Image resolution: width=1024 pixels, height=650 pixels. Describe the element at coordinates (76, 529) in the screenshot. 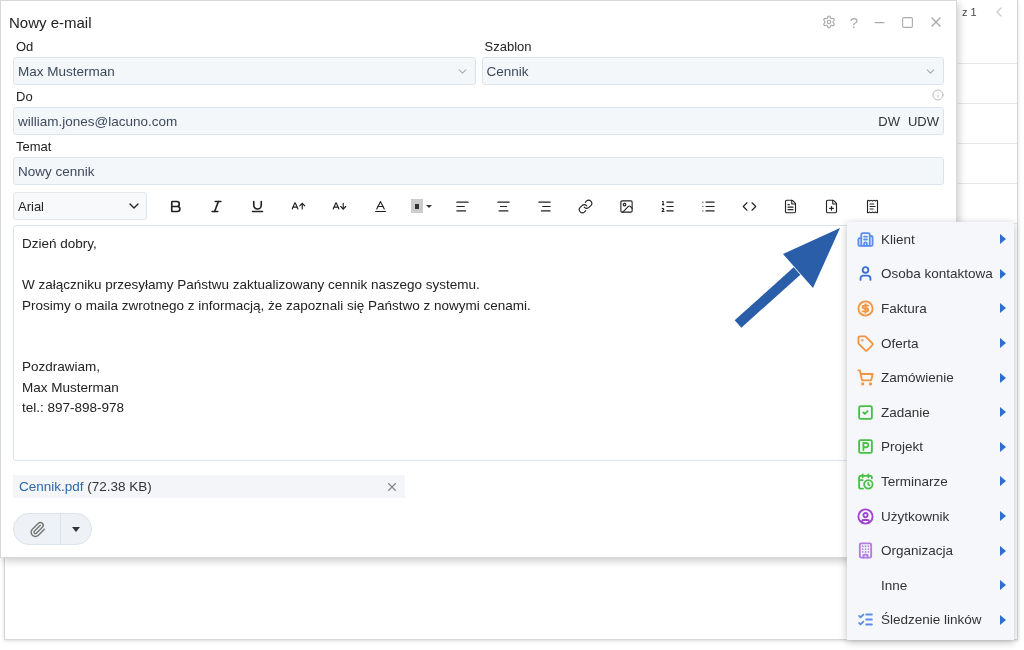

I see `caret-icon` at that location.